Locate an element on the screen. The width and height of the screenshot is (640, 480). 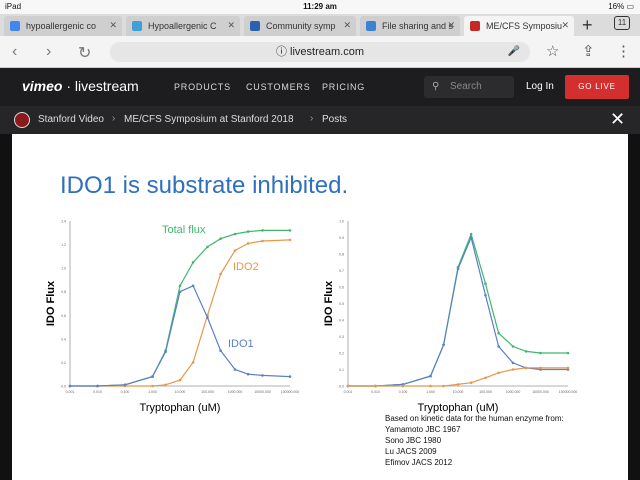
note-ref-3: Lu JACS 2009 is located at coordinates (411, 451).